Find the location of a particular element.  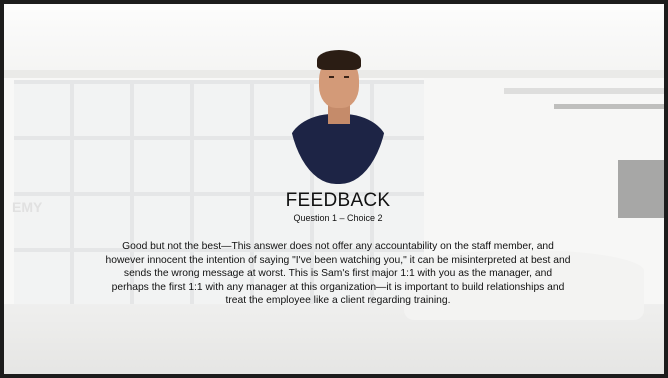

presenter-photo is located at coordinates (338, 114).